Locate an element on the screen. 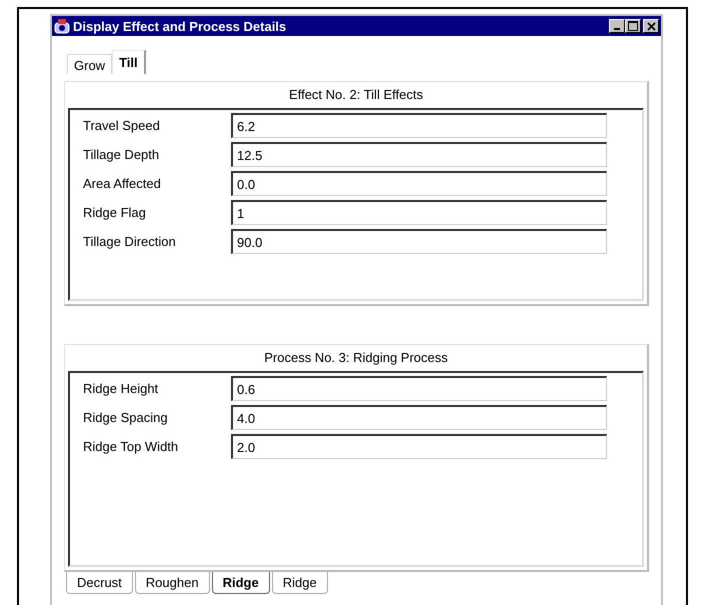 The image size is (715, 605). window-title: Display Effect and Process Details is located at coordinates (180, 26).